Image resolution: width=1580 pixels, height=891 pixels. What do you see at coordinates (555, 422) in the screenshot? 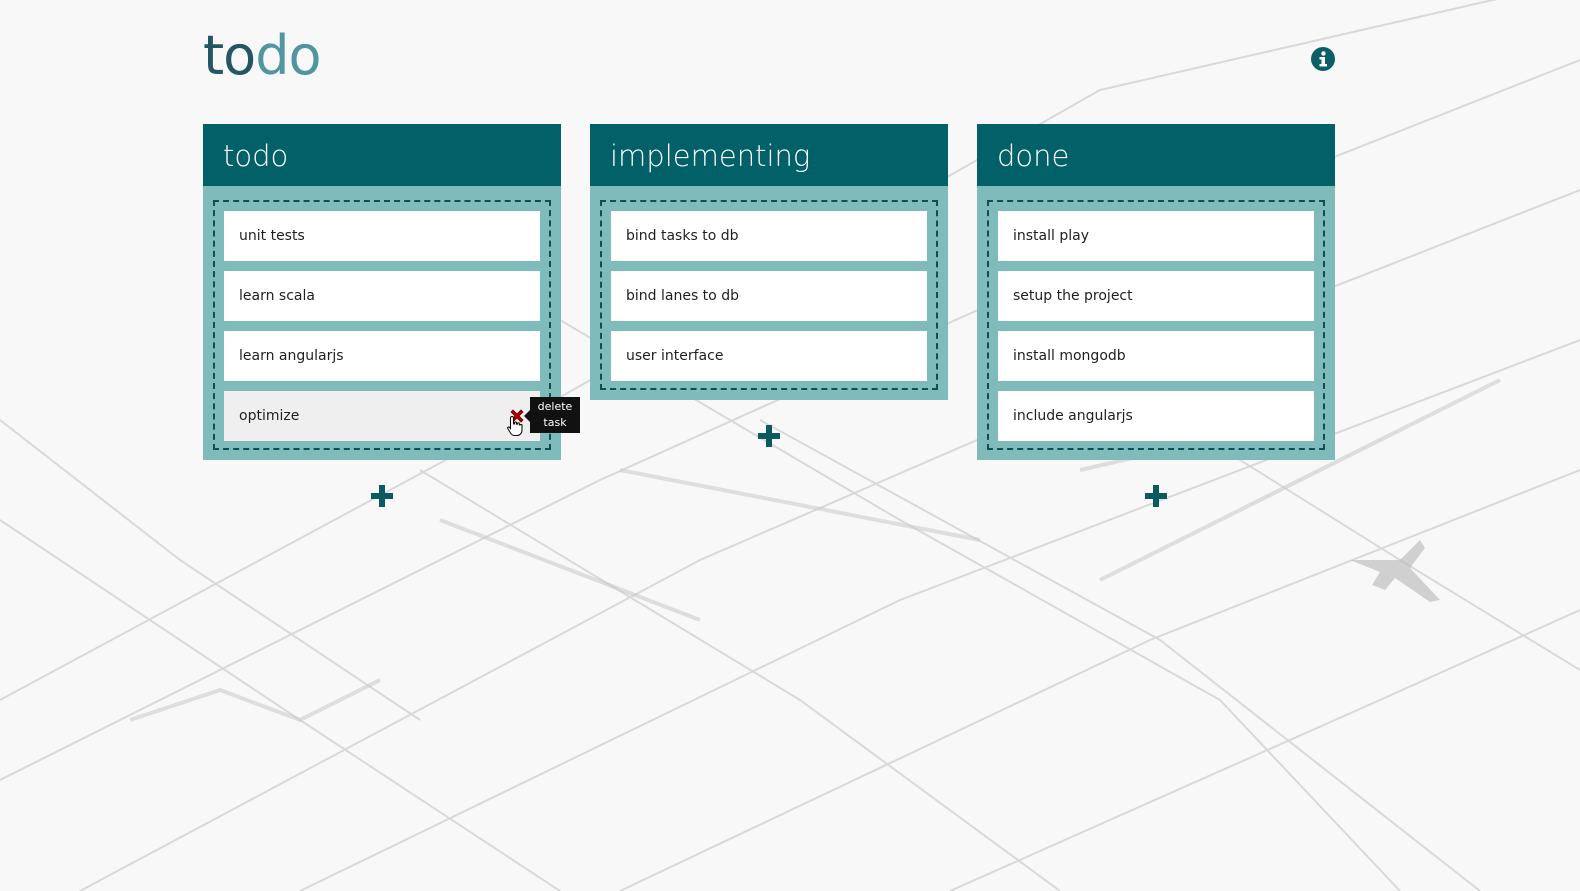
I see `tooltip-line: task` at bounding box center [555, 422].